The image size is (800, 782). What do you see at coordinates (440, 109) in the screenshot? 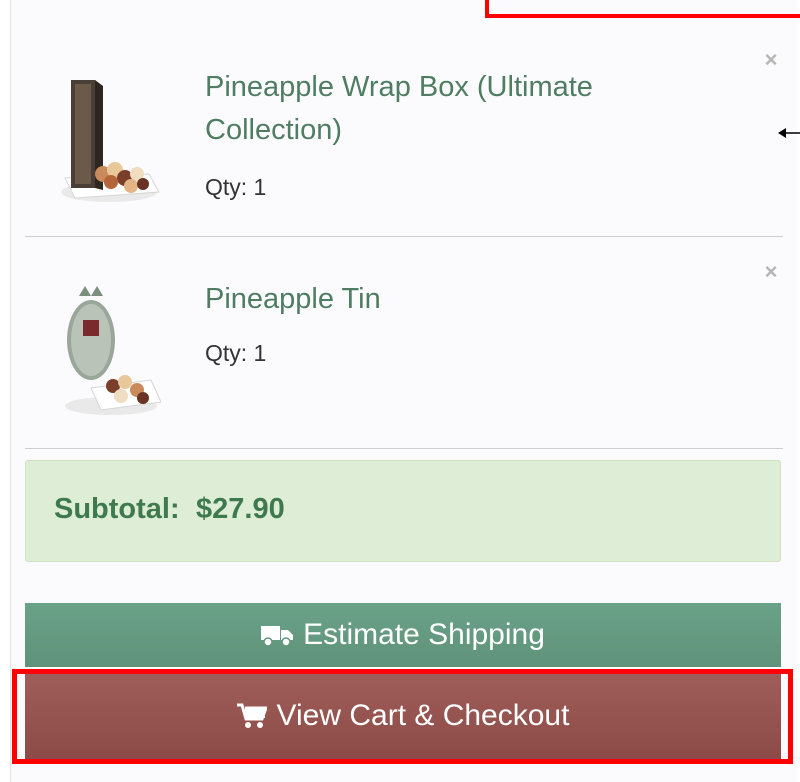
I see `item-name-link: Pineapple Wrap Box (Ultimate Collection)` at bounding box center [440, 109].